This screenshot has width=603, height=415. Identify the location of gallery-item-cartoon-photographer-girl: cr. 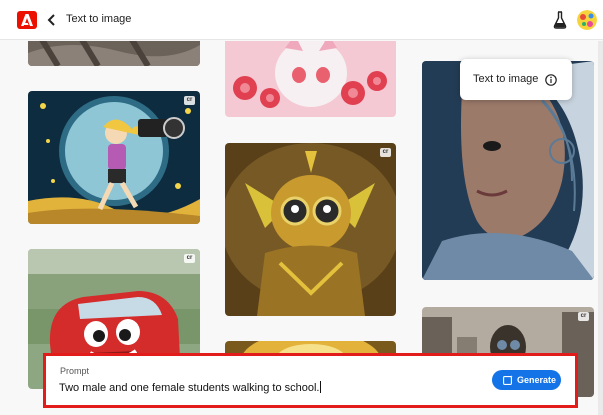
(114, 157).